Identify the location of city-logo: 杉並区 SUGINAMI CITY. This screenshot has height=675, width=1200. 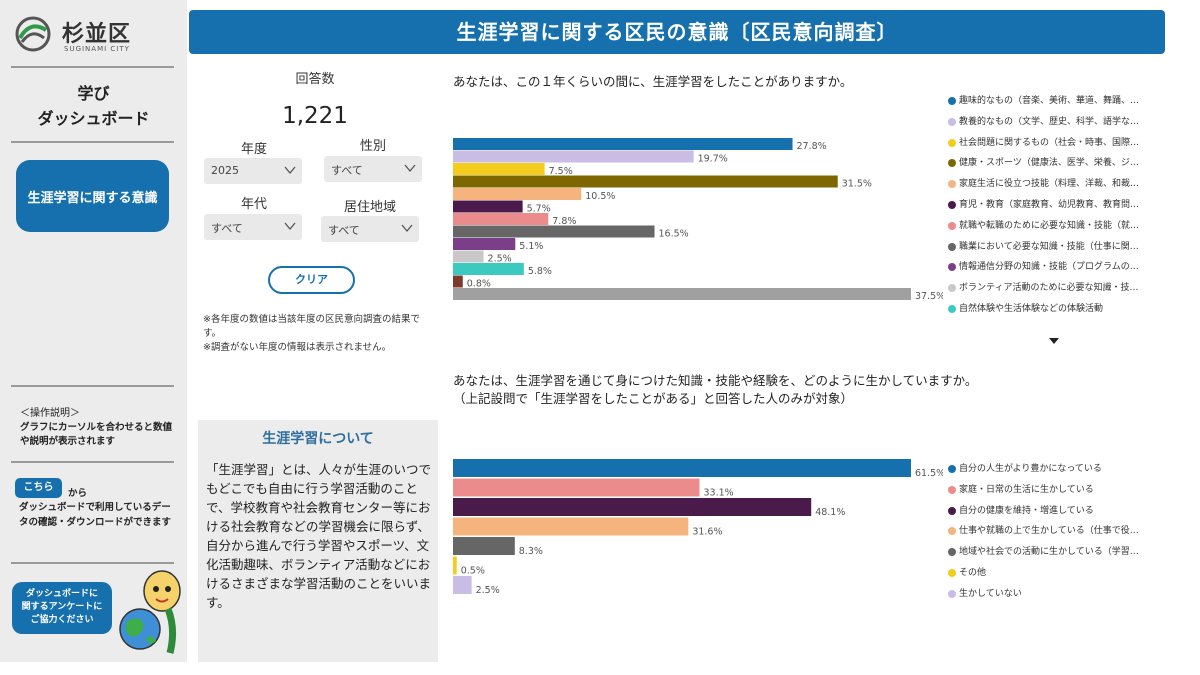
(77, 36).